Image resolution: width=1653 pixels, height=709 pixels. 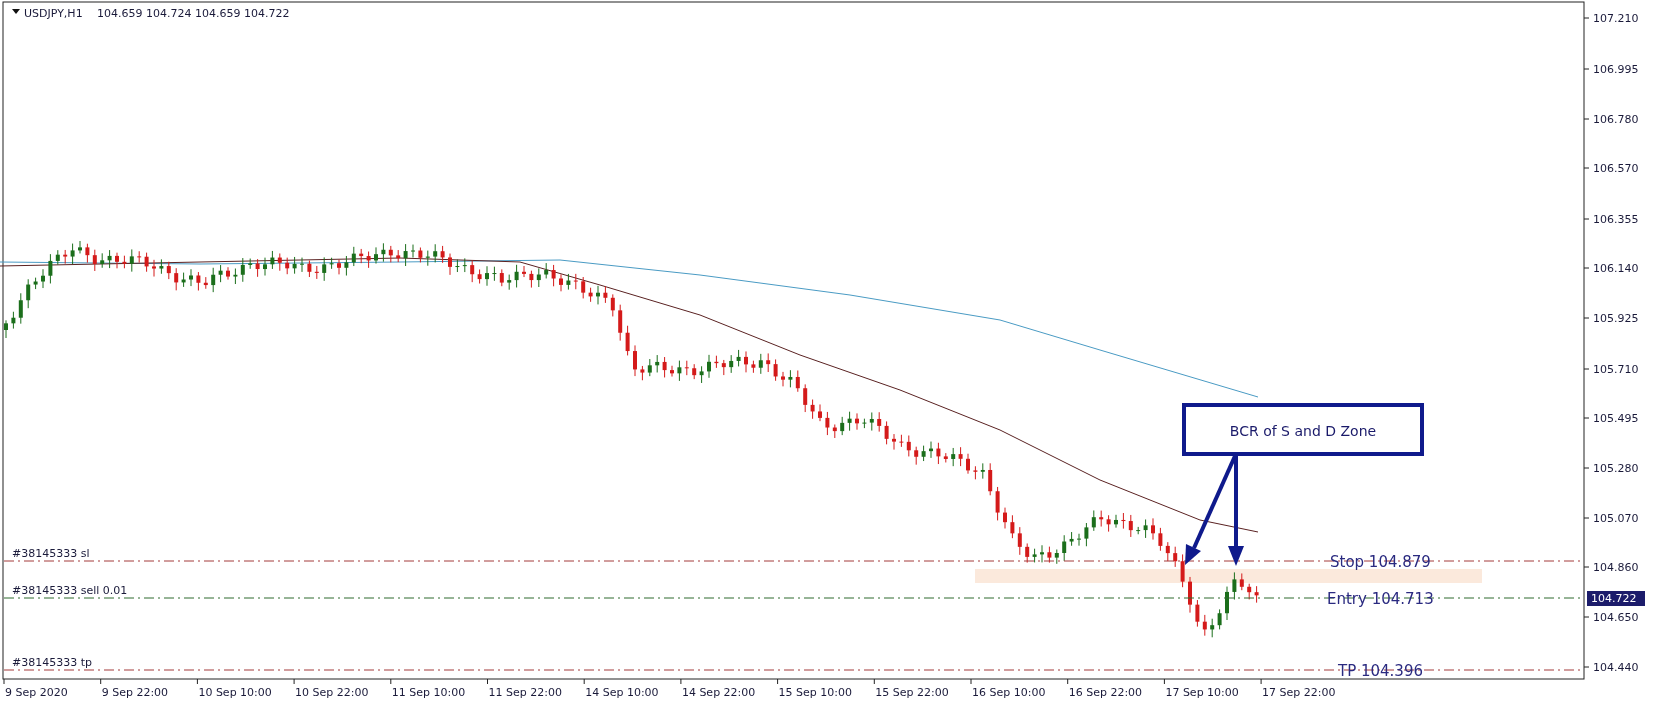 What do you see at coordinates (1616, 69) in the screenshot?
I see `price-axis-label: 106.995` at bounding box center [1616, 69].